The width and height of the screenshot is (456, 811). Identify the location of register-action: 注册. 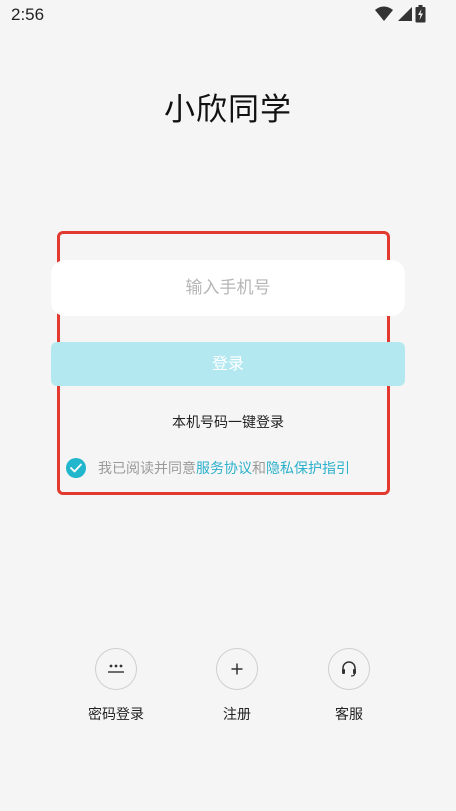
(237, 686).